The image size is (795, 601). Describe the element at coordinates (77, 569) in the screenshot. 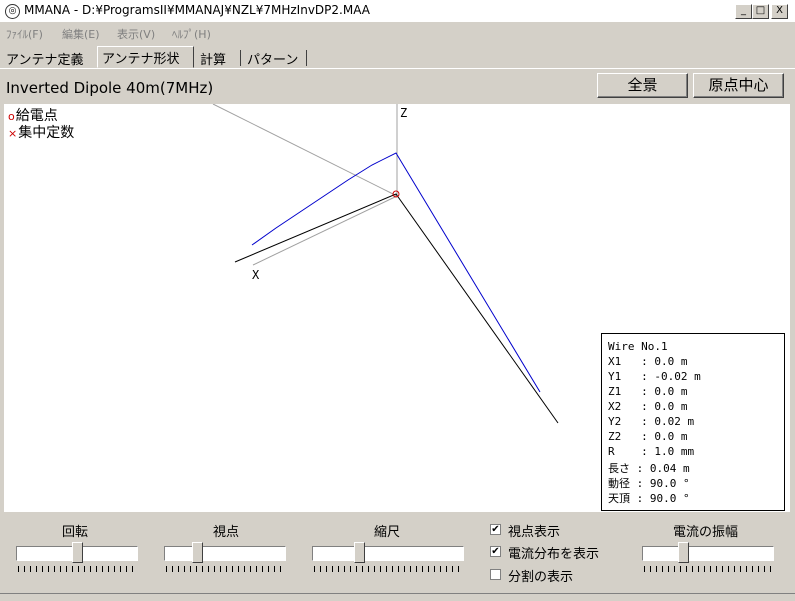

I see `rotation-ticks` at that location.